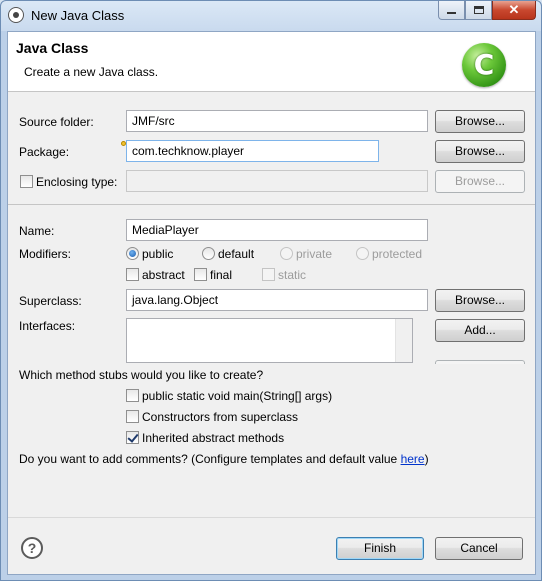  What do you see at coordinates (32, 548) in the screenshot?
I see `help-icon: ?` at bounding box center [32, 548].